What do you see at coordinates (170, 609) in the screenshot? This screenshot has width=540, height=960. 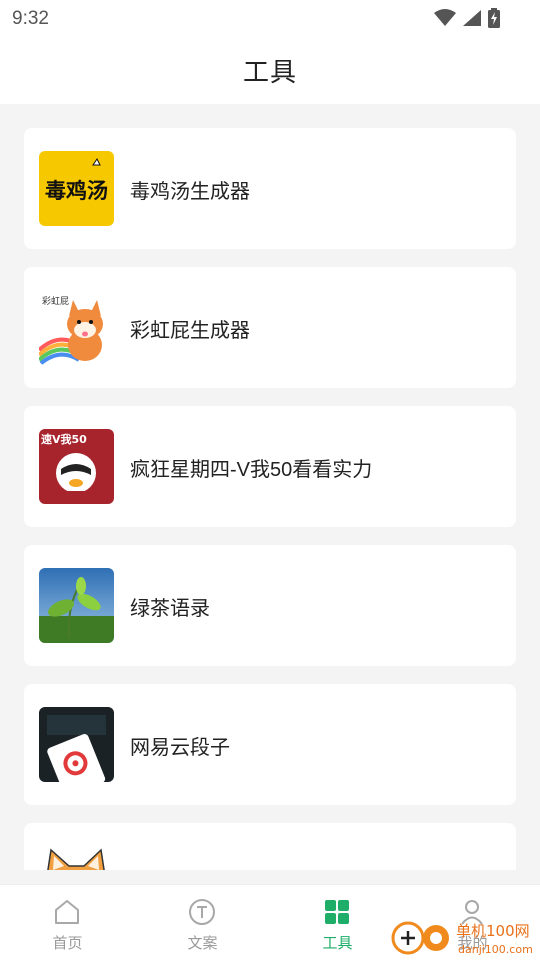 I see `tool-label: 绿茶语录` at bounding box center [170, 609].